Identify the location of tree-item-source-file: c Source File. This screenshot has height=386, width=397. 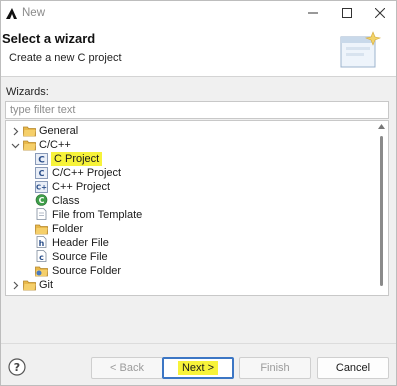
(190, 257).